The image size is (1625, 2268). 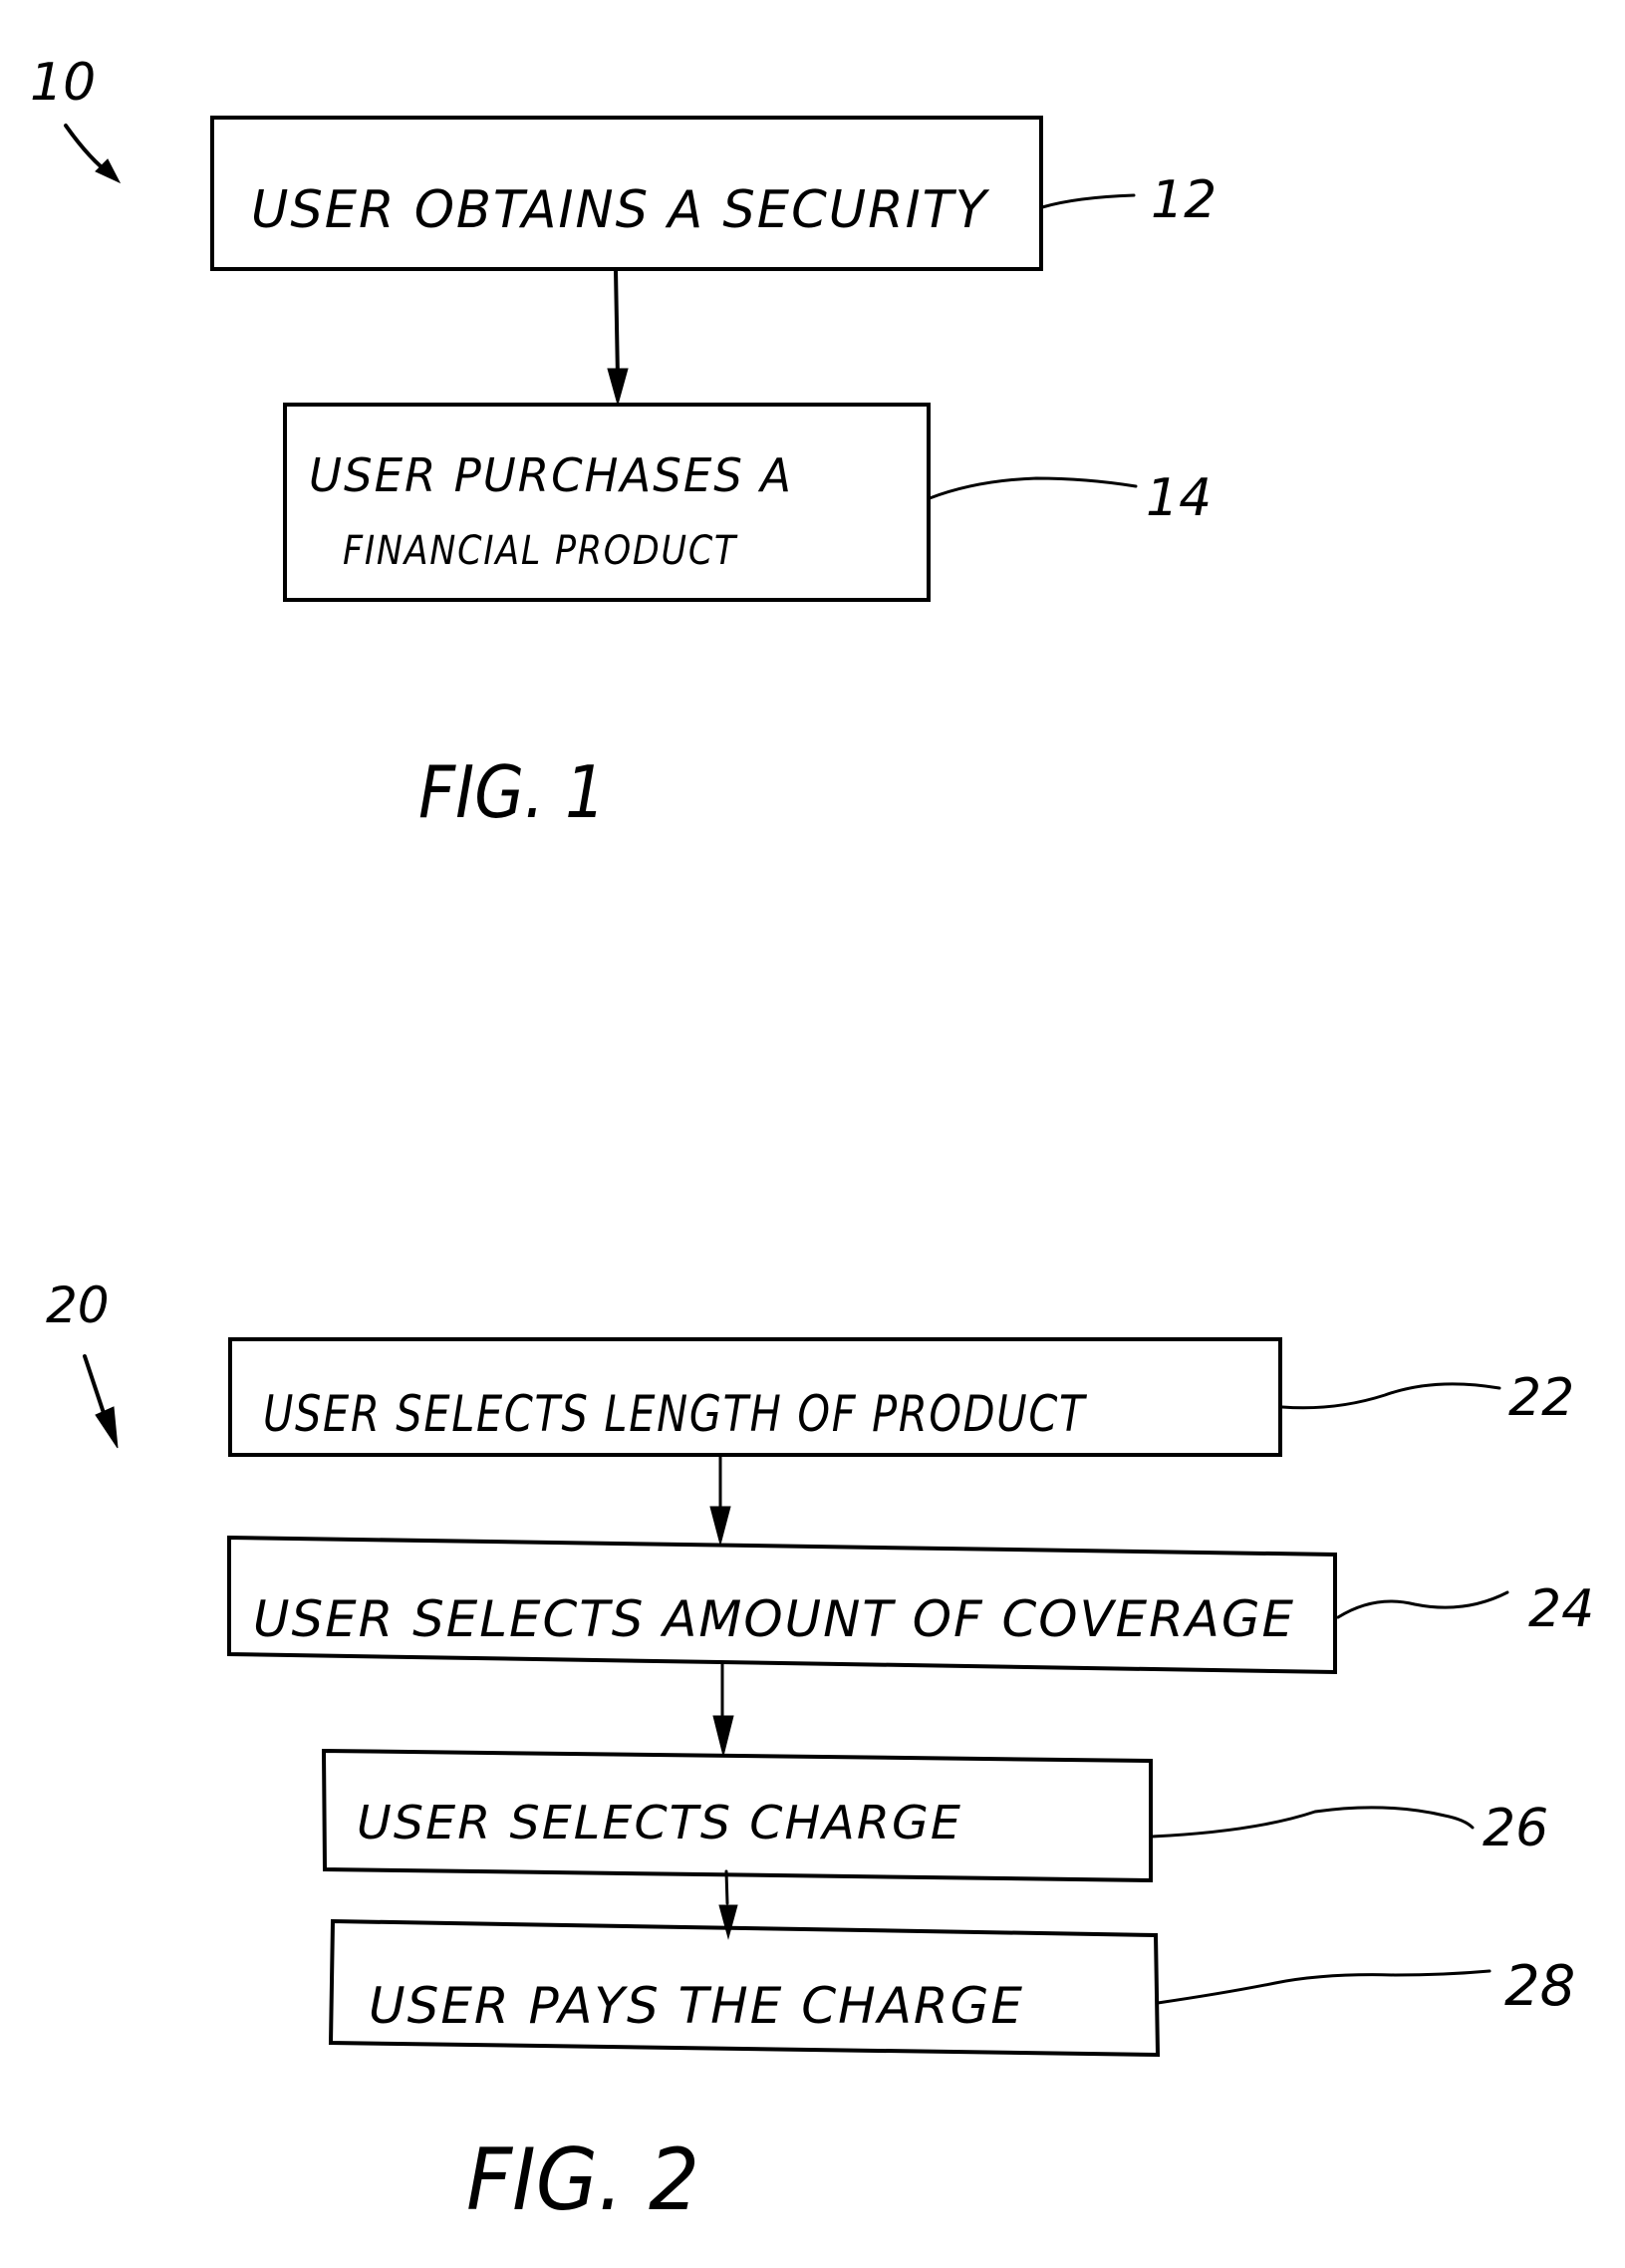 What do you see at coordinates (774, 1619) in the screenshot?
I see `step-24-label: USER SELECTS AMOUNT OF COVERAGE` at bounding box center [774, 1619].